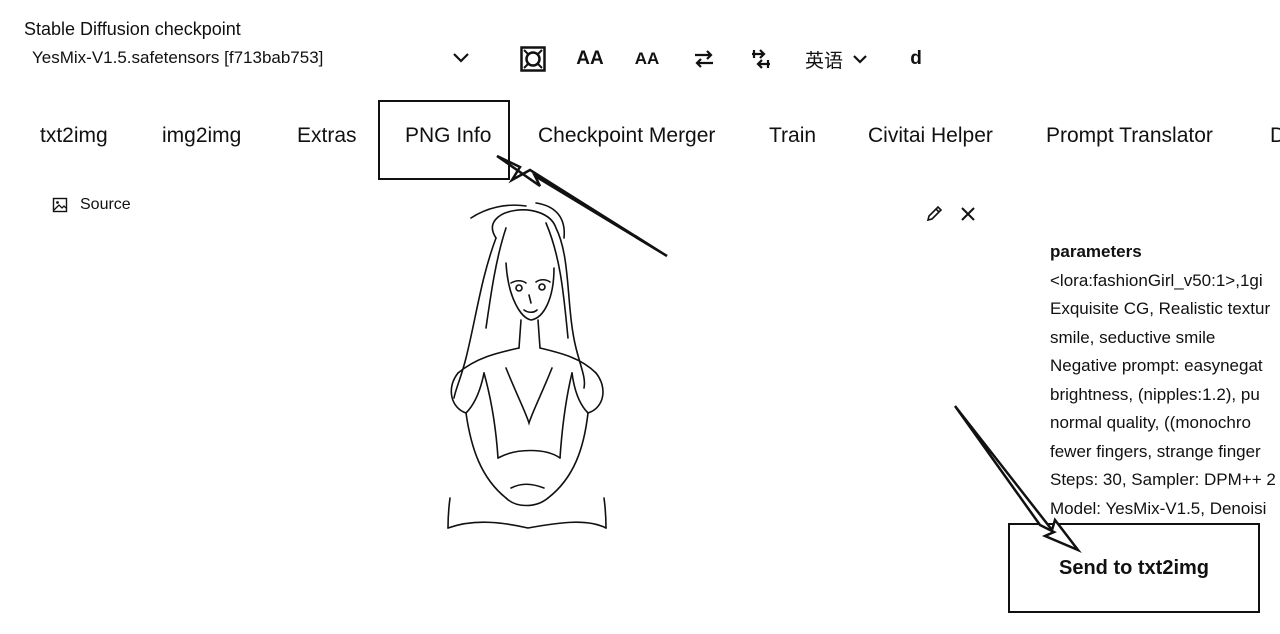 Image resolution: width=1280 pixels, height=634 pixels. I want to click on checkpoint-value: YesMix-V1.5.safetensors [f713bab753], so click(178, 57).